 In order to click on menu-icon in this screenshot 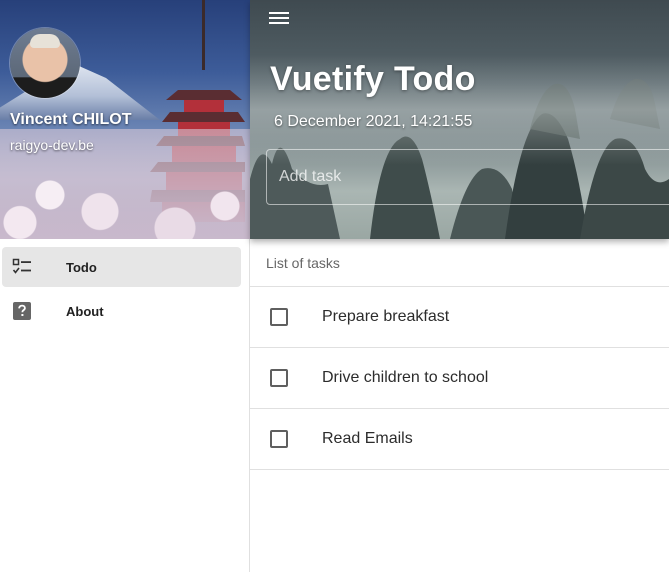, I will do `click(279, 18)`.